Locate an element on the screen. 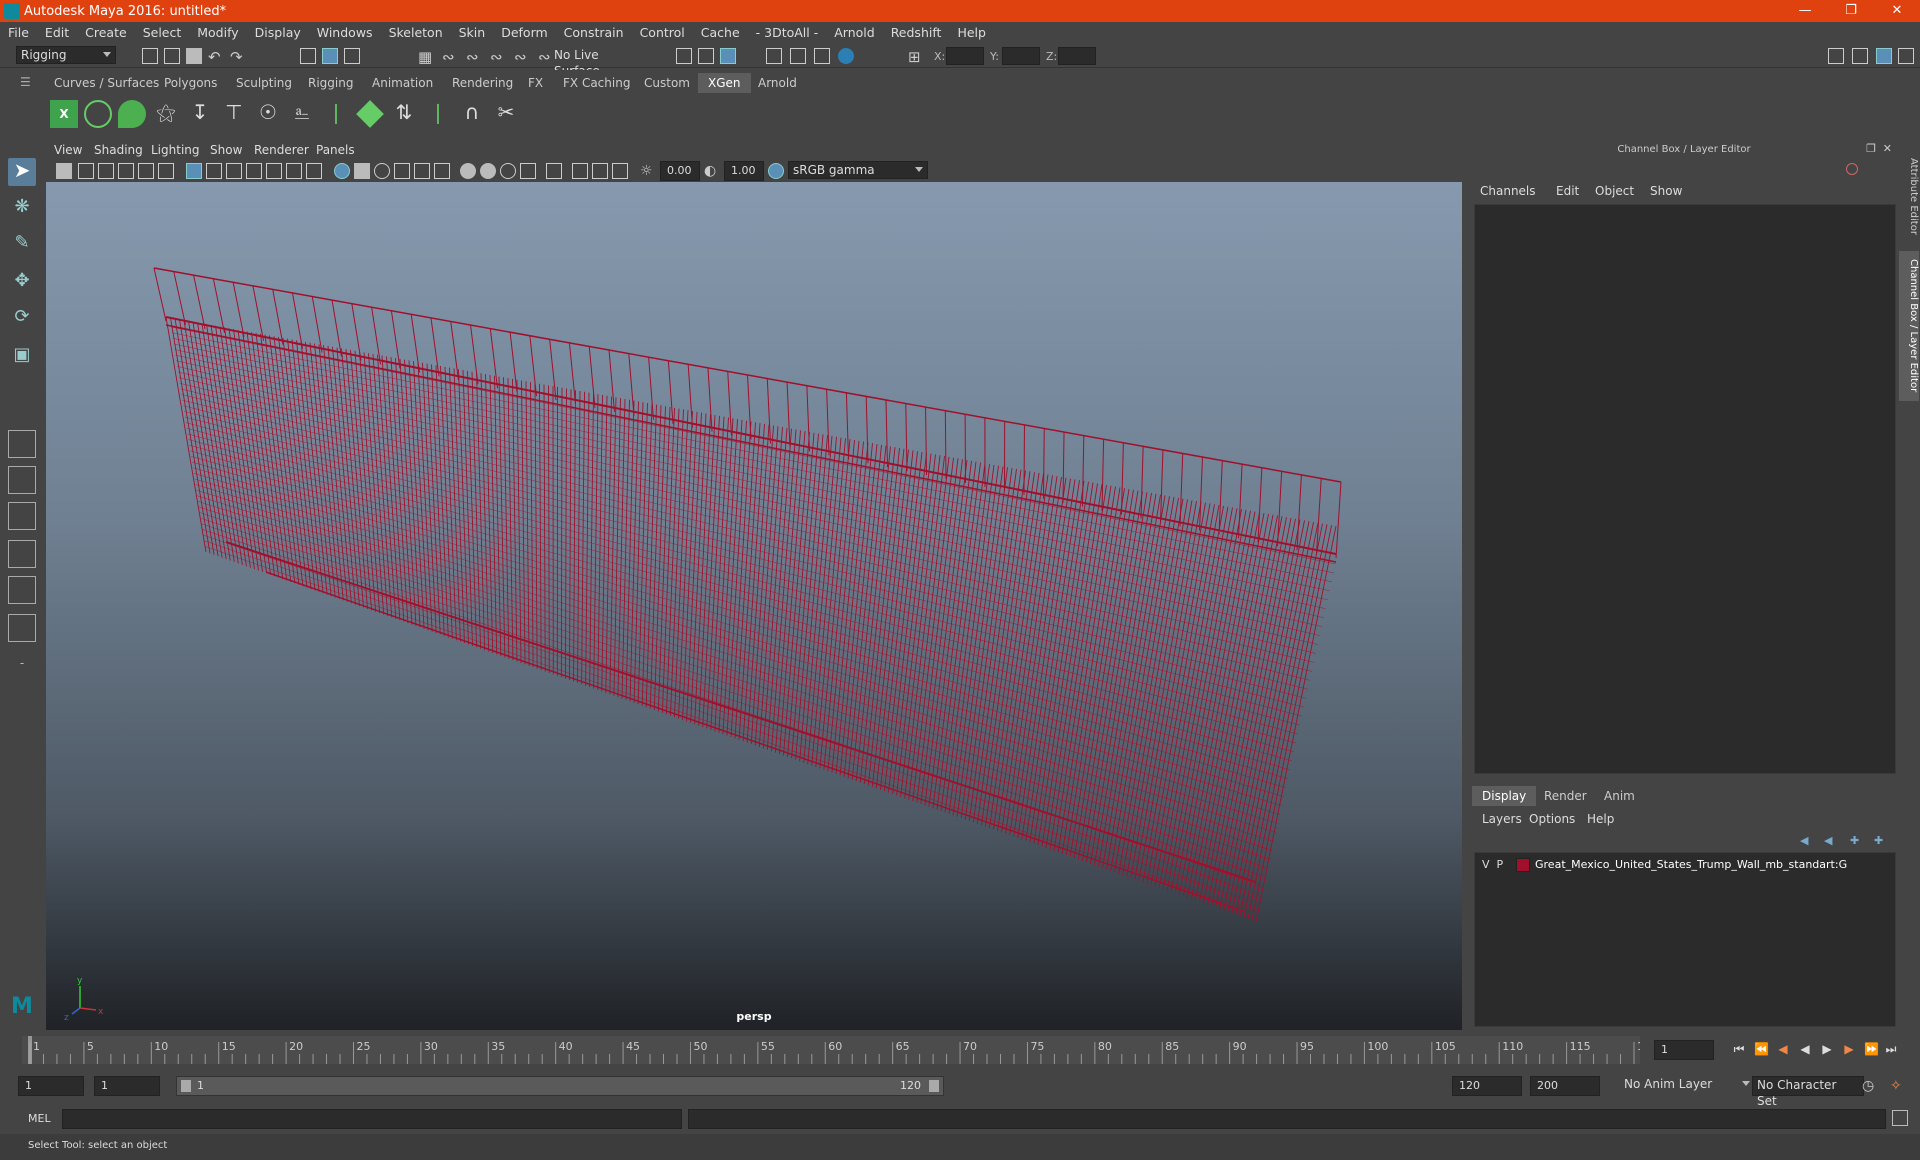 This screenshot has height=1160, width=1920. xray-active-icon is located at coordinates (600, 171).